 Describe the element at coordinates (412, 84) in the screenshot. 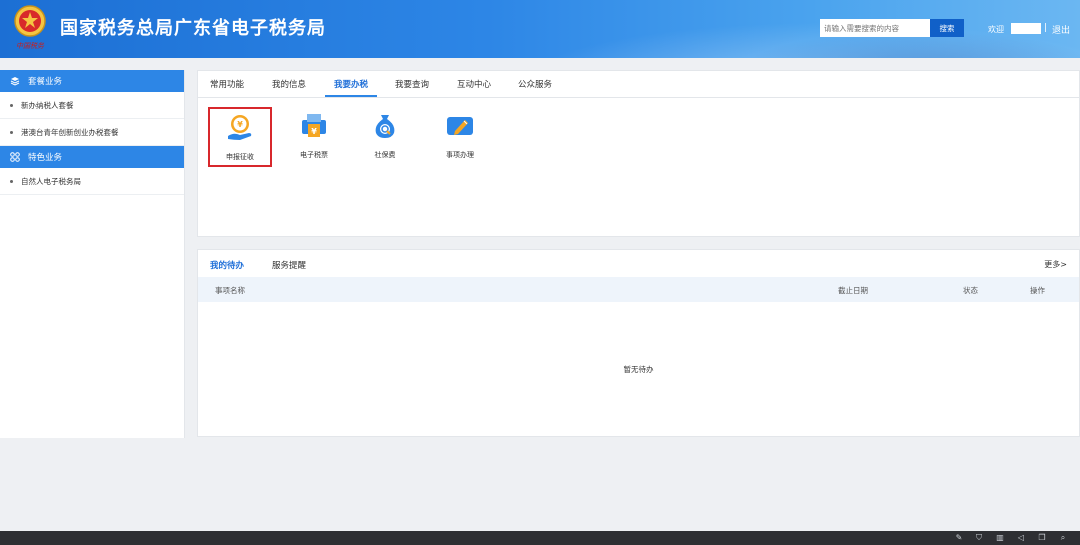

I see `tab-query: 我要查询` at that location.